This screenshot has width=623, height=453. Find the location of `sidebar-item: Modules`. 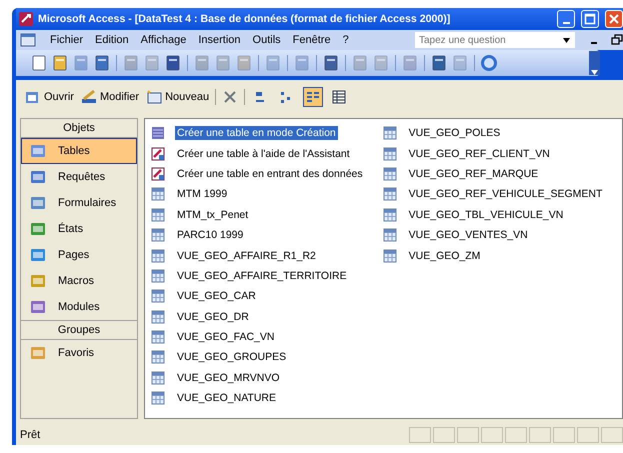

sidebar-item: Modules is located at coordinates (79, 307).